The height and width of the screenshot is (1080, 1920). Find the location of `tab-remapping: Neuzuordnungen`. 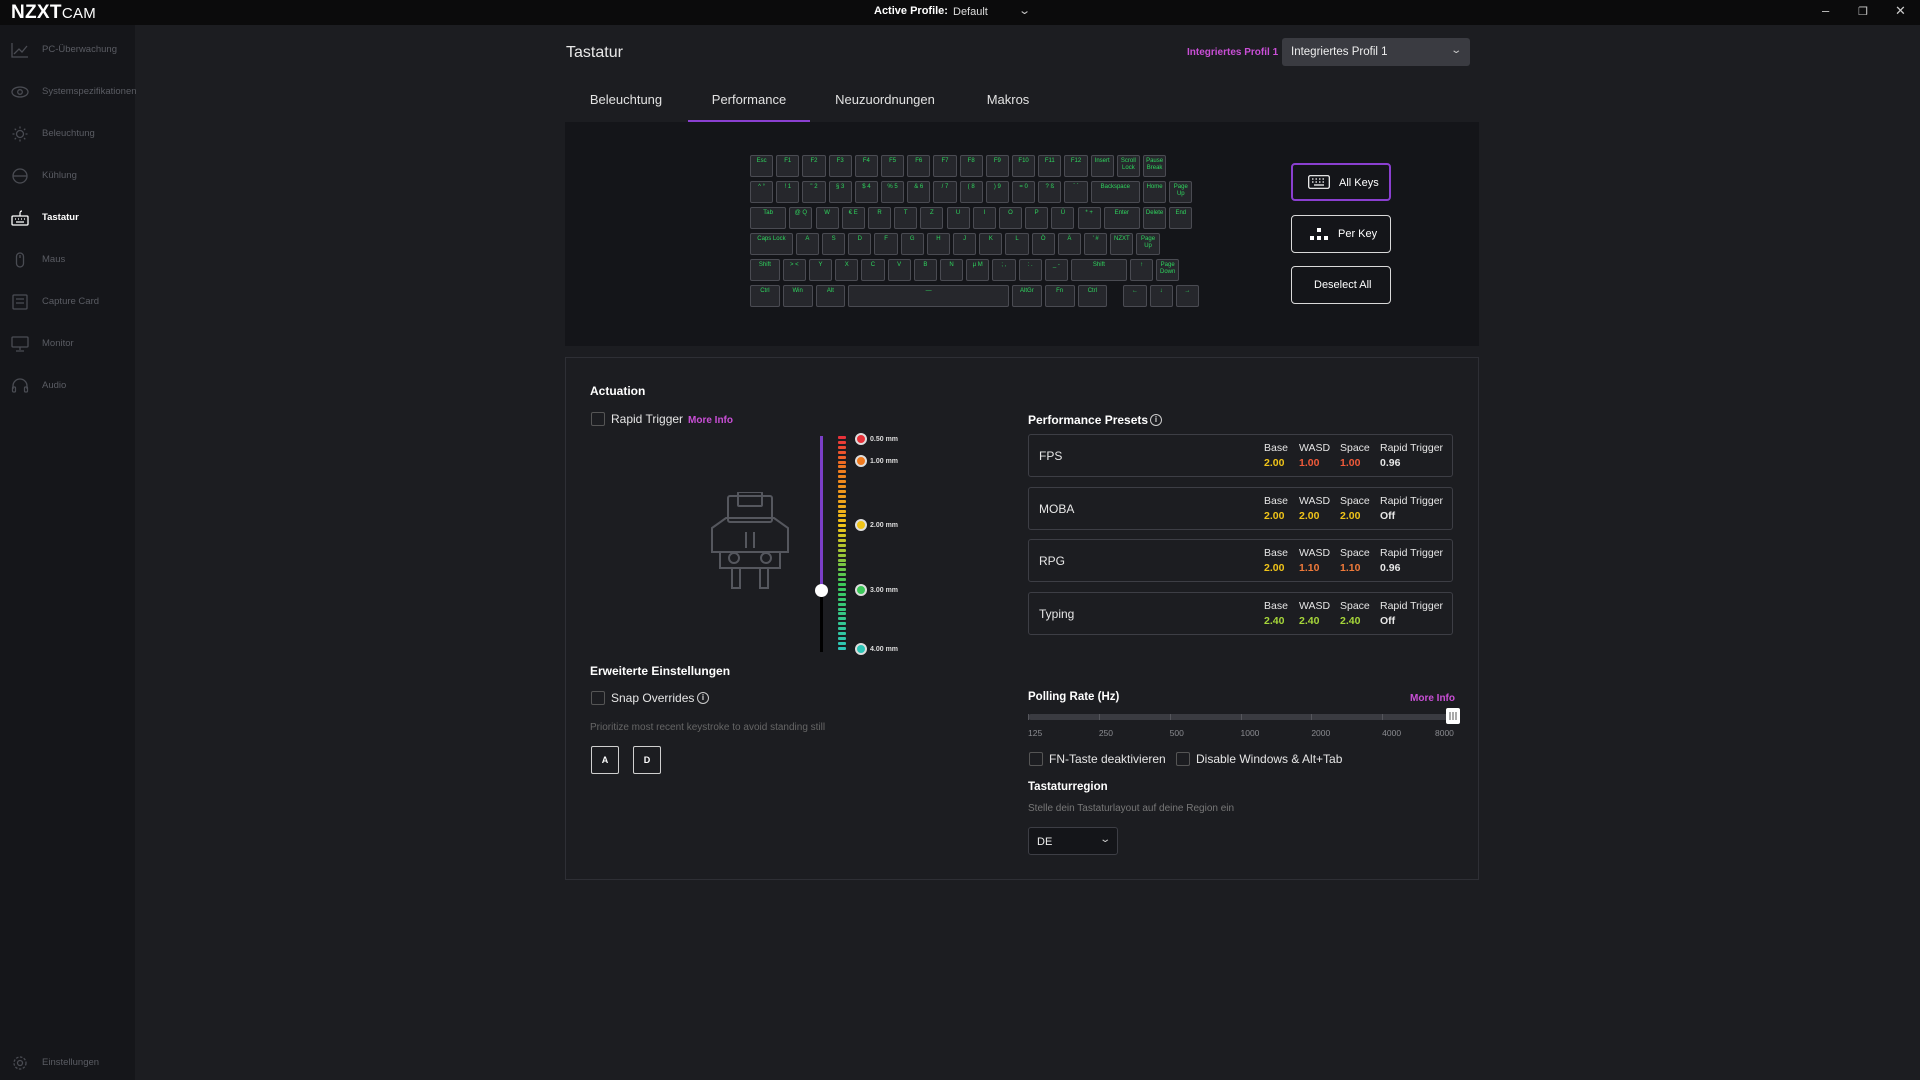

tab-remapping: Neuzuordnungen is located at coordinates (885, 107).